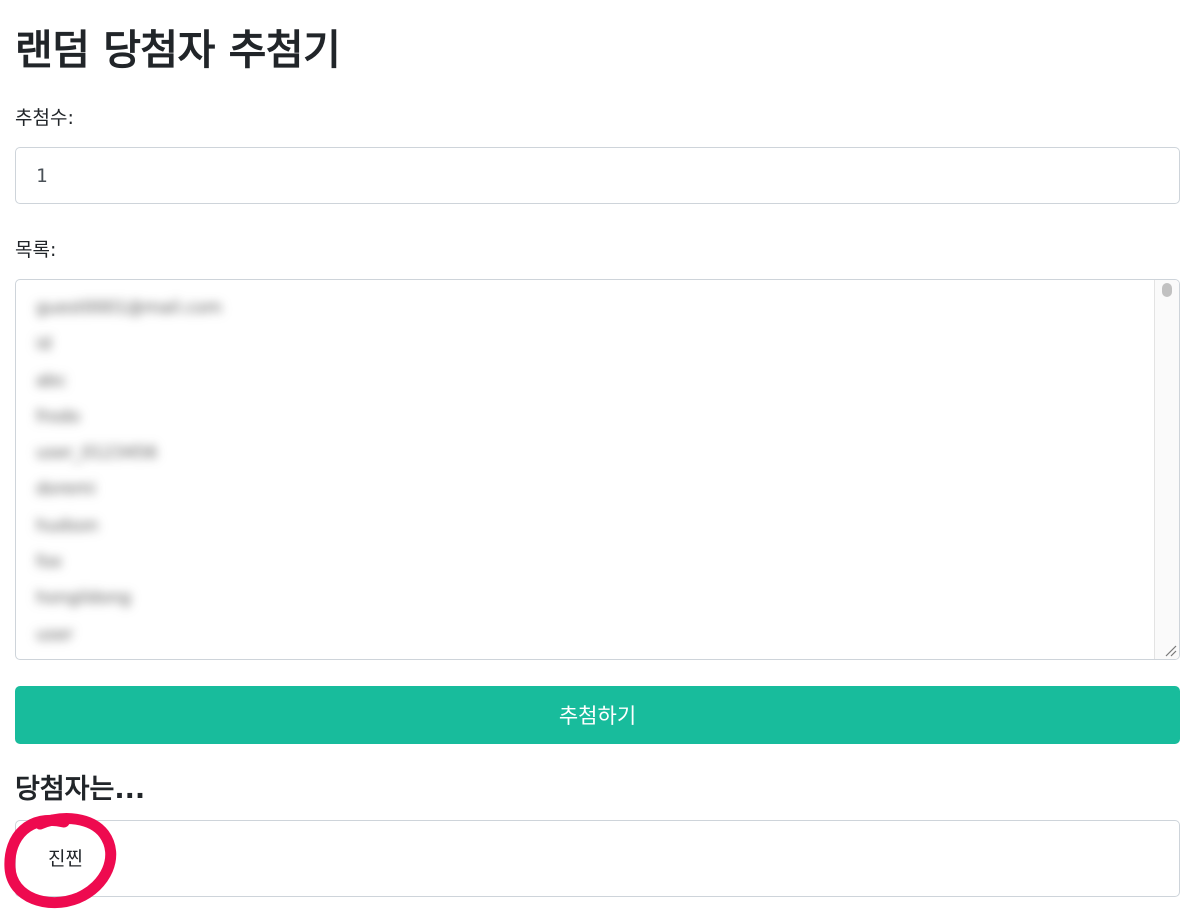 The height and width of the screenshot is (918, 1200). Describe the element at coordinates (129, 308) in the screenshot. I see `list-item: guest0001@mail.com` at that location.